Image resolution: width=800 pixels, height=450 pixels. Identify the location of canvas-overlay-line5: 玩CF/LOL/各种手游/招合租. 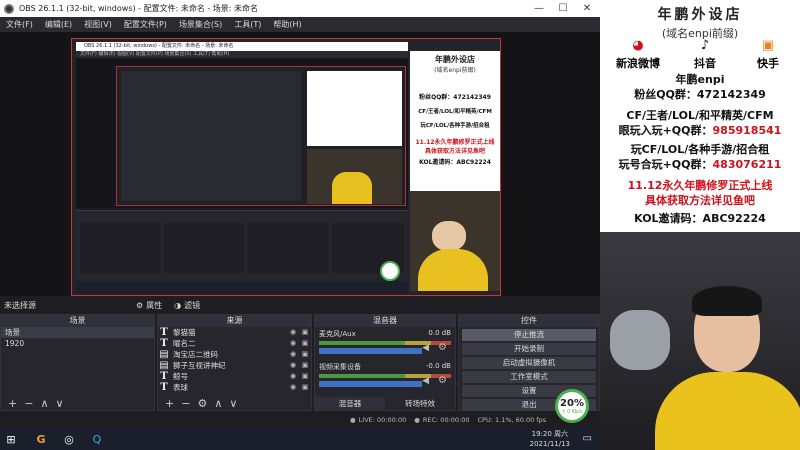
(455, 126).